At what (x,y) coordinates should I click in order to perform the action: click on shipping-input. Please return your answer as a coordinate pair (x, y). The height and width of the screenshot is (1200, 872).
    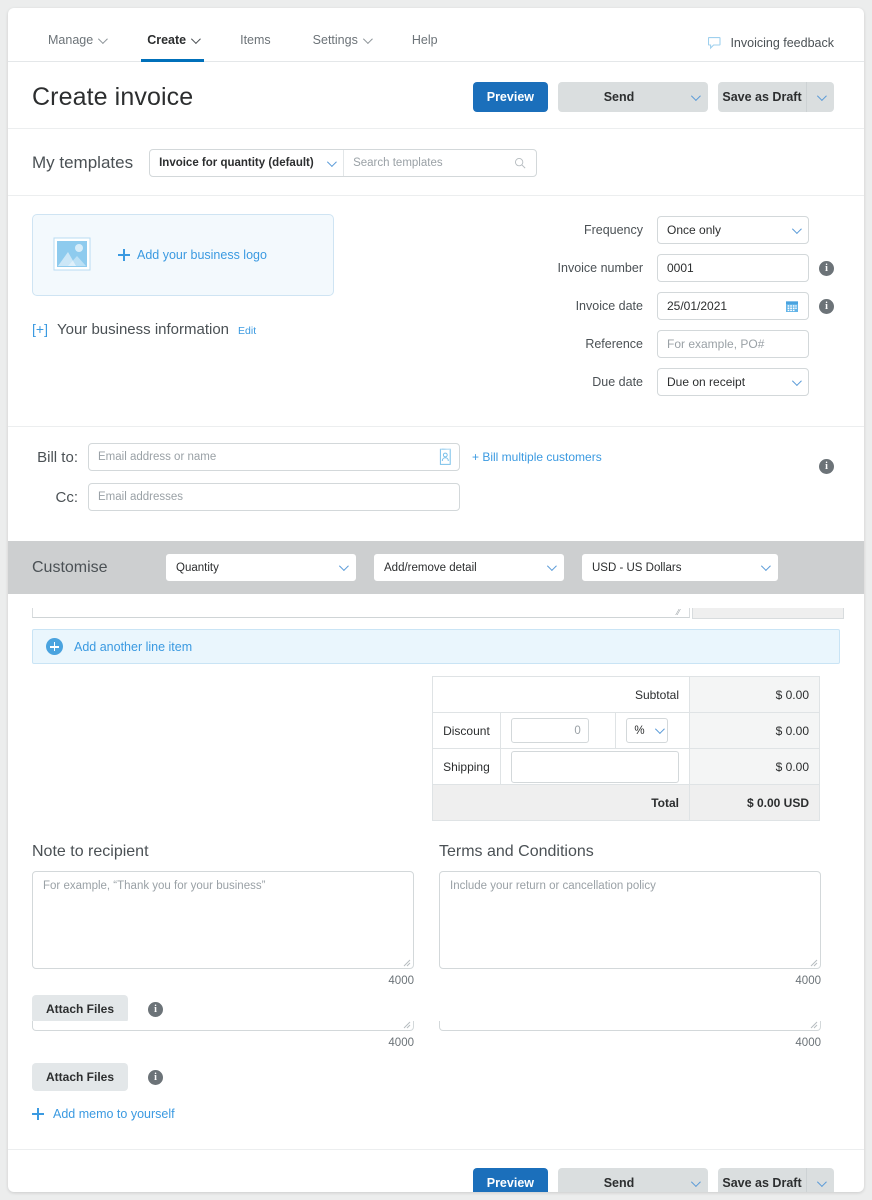
    Looking at the image, I should click on (594, 766).